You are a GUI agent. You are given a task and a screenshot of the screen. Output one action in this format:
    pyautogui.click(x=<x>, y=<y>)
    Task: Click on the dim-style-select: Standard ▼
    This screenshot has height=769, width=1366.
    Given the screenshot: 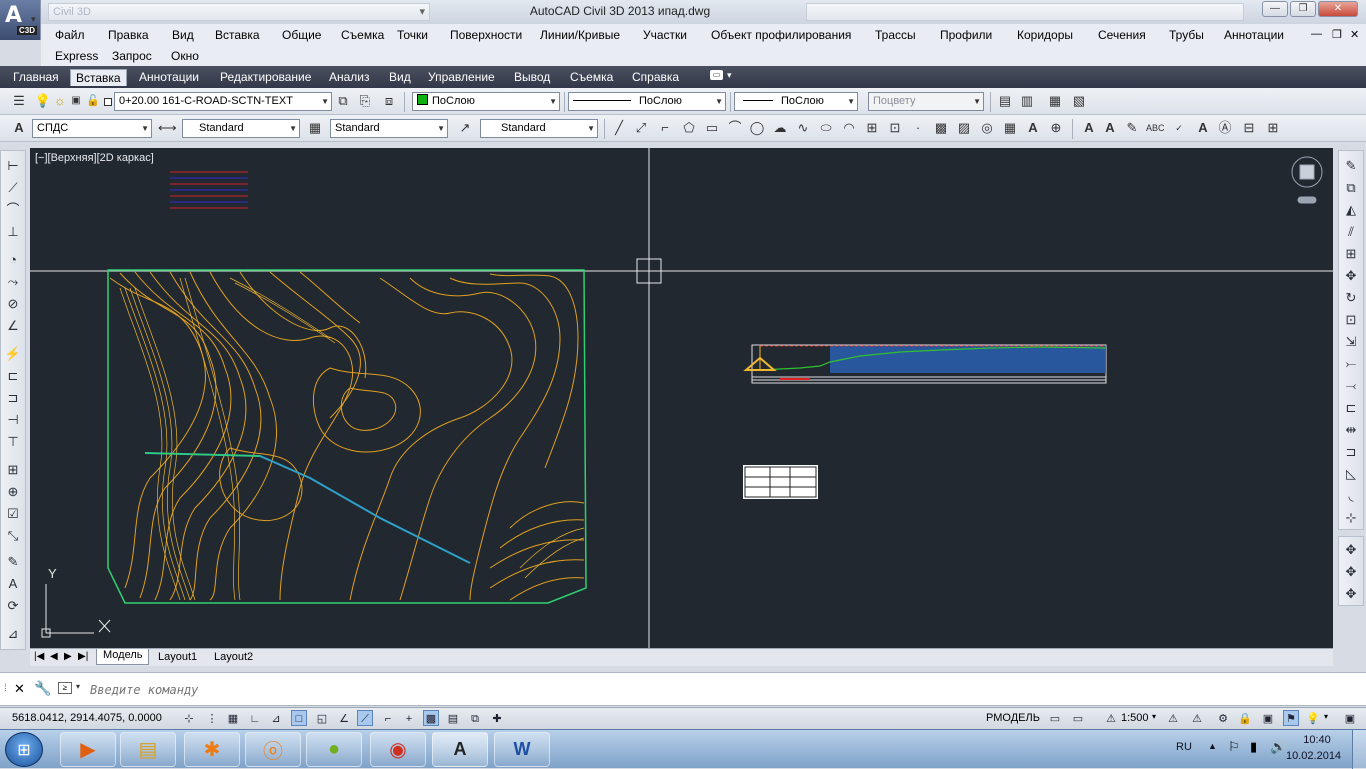 What is the action you would take?
    pyautogui.click(x=241, y=128)
    